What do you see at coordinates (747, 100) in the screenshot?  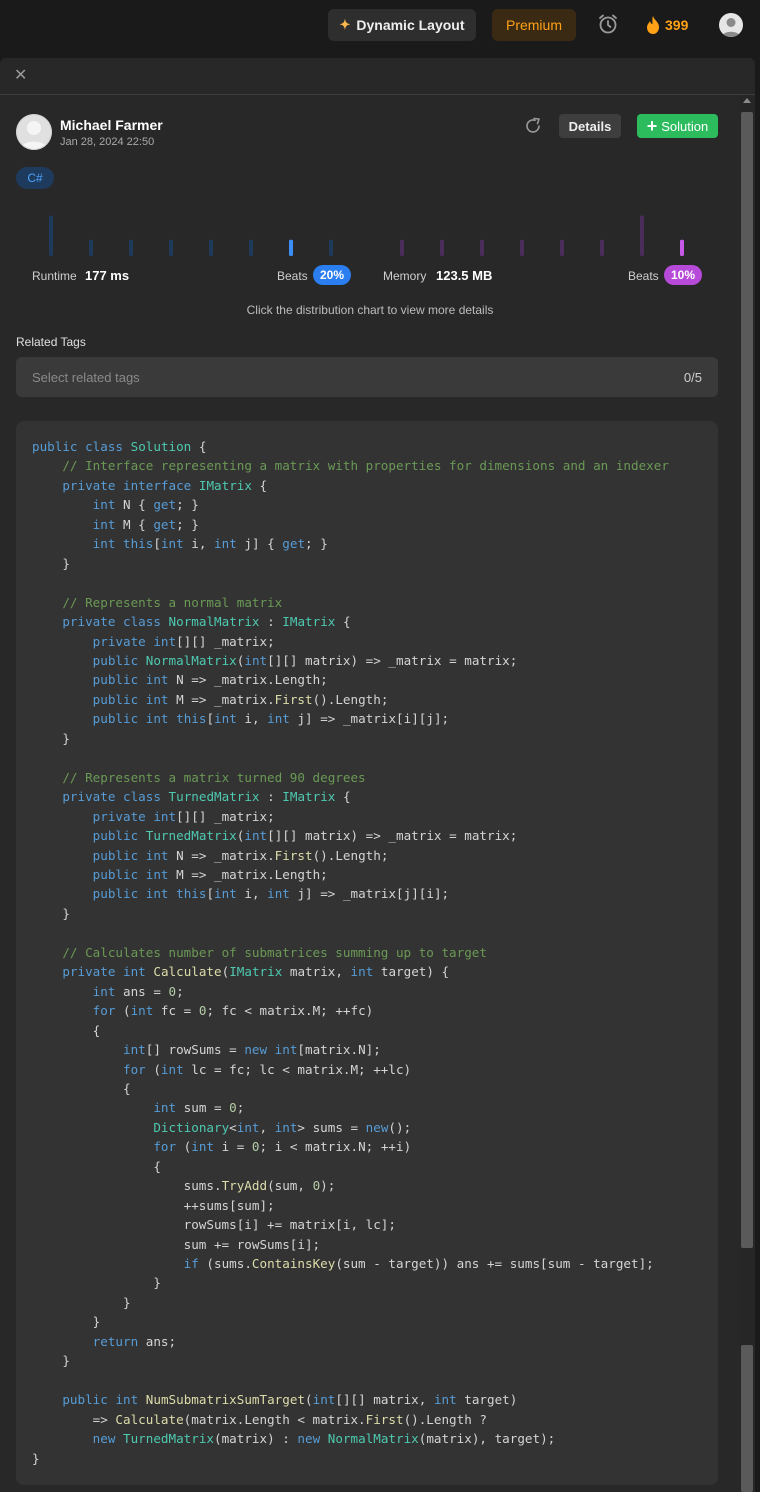 I see `scroll-up-arrow-icon` at bounding box center [747, 100].